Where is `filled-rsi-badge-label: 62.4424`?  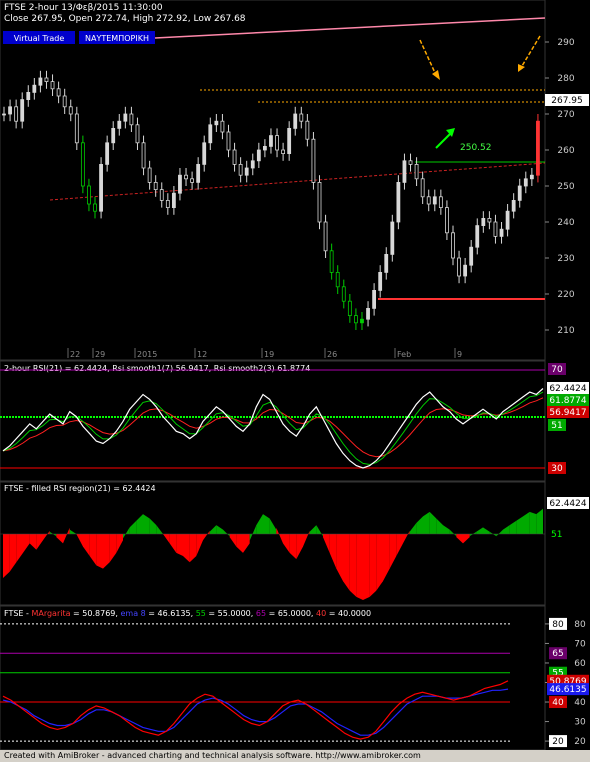 filled-rsi-badge-label: 62.4424 is located at coordinates (567, 504).